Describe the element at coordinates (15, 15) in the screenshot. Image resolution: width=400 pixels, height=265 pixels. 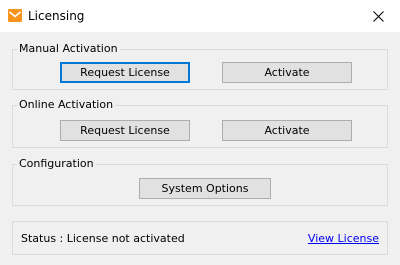
I see `envelope-icon` at that location.